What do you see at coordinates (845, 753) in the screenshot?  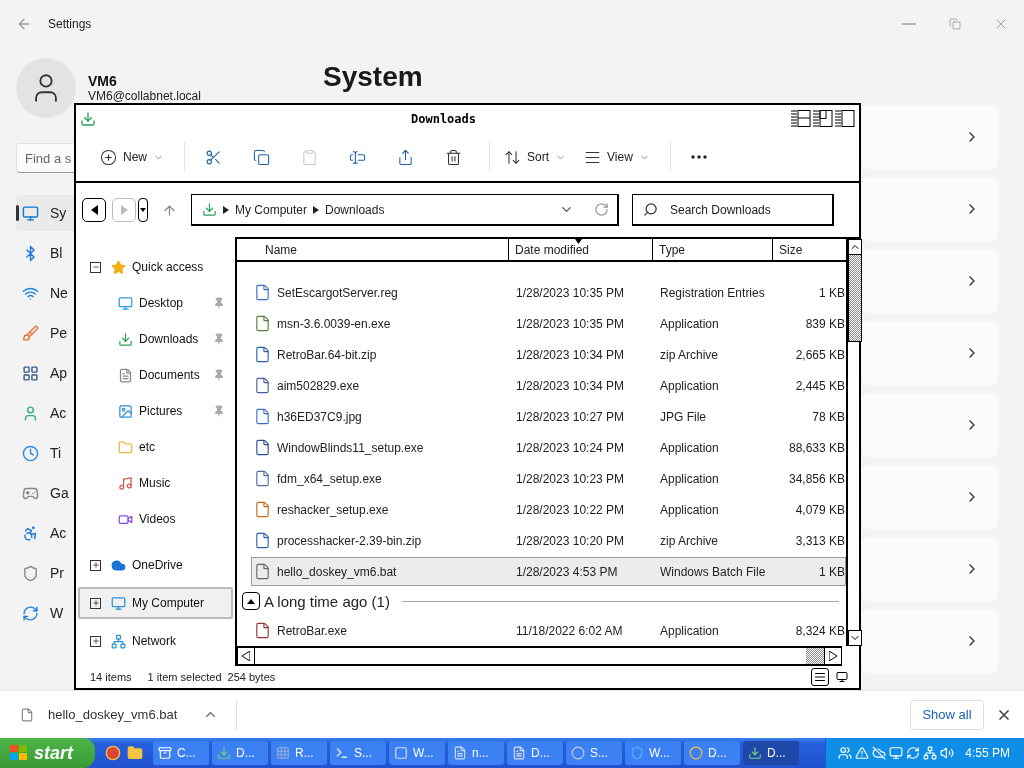 I see `users-icon` at bounding box center [845, 753].